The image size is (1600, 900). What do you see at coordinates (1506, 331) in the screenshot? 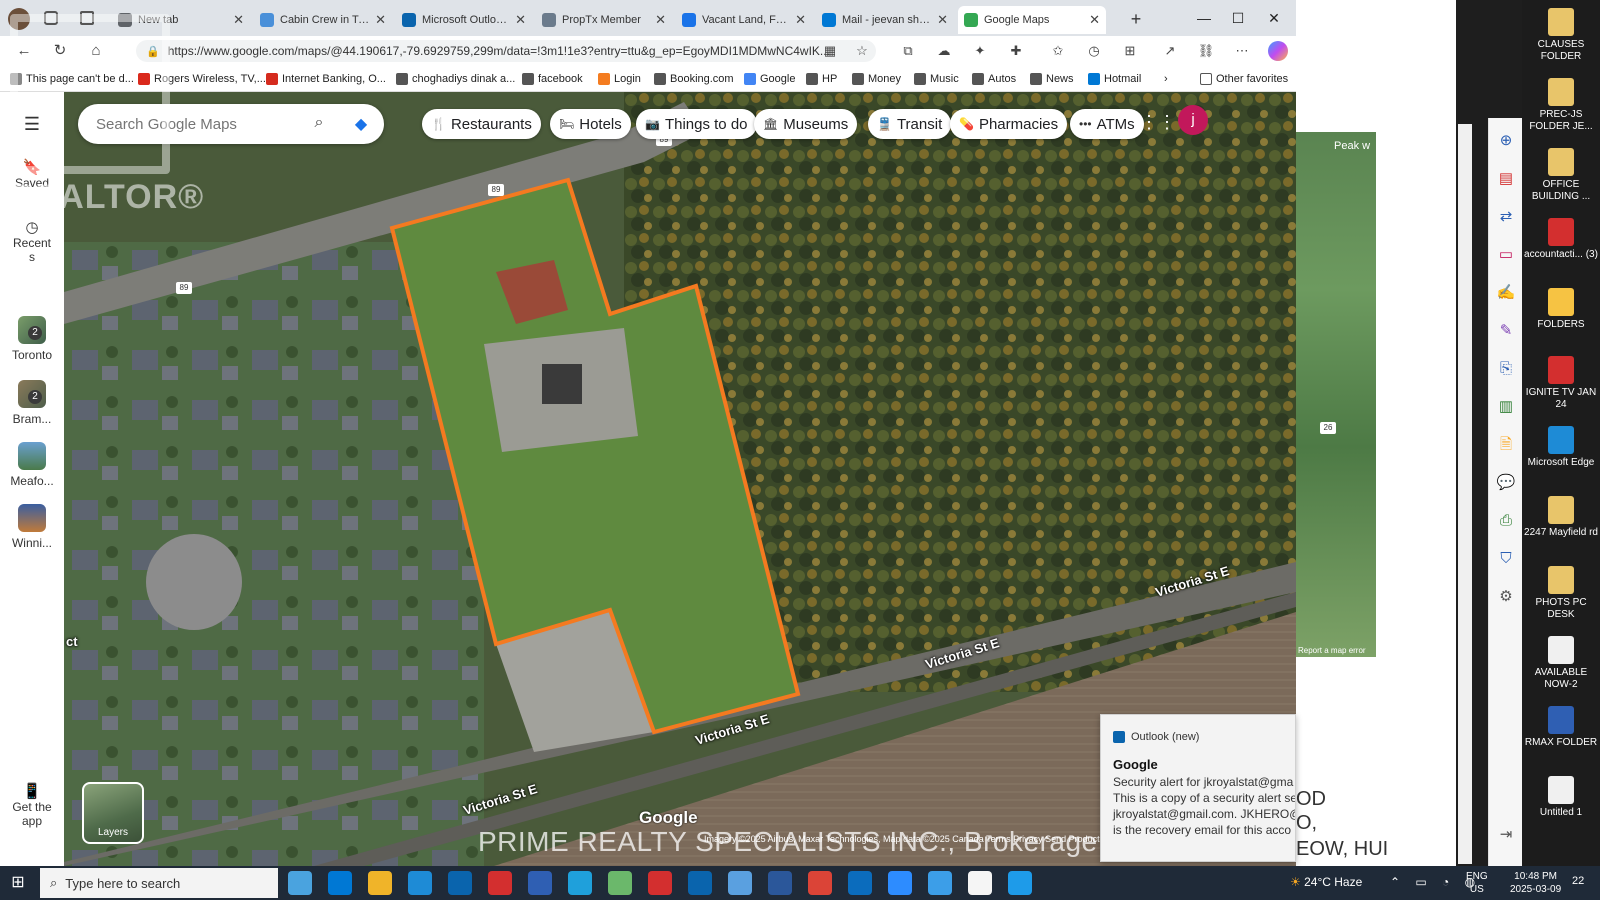
I see `edit-icon: ✎` at bounding box center [1506, 331].